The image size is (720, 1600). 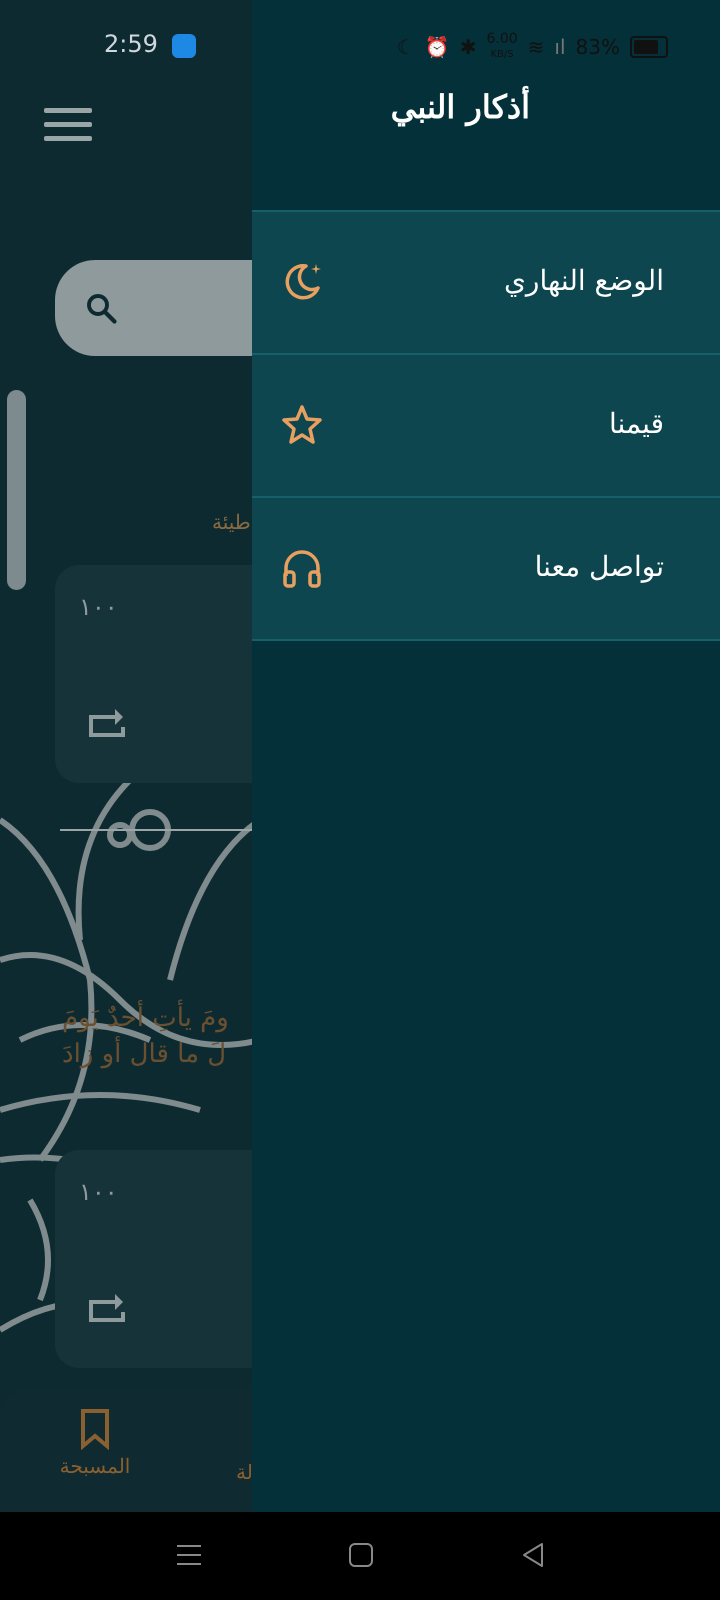 What do you see at coordinates (131, 44) in the screenshot?
I see `status-time: 2:59` at bounding box center [131, 44].